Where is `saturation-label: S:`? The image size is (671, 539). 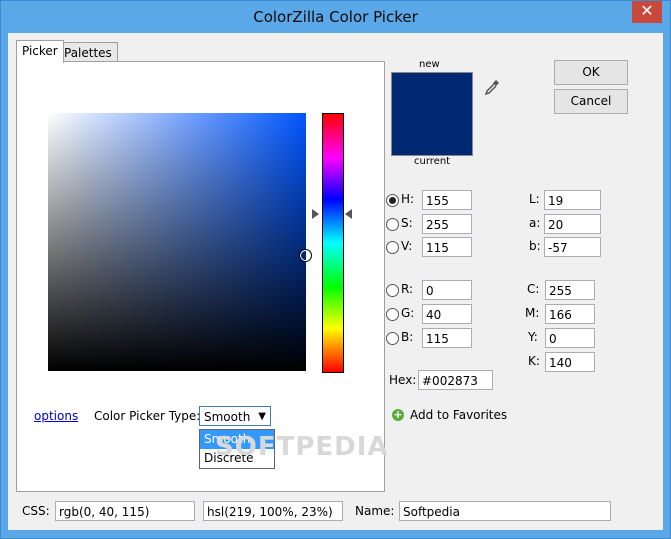
saturation-label: S: is located at coordinates (407, 223).